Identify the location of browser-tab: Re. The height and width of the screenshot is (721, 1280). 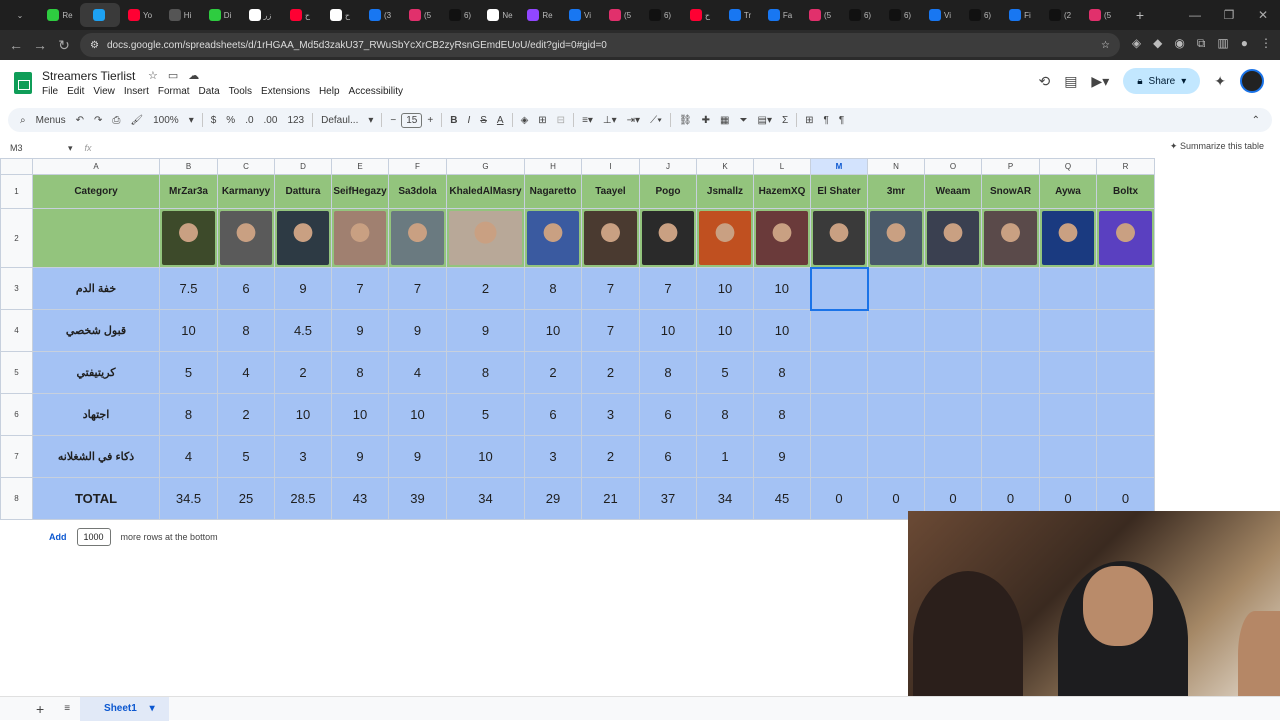
(540, 15).